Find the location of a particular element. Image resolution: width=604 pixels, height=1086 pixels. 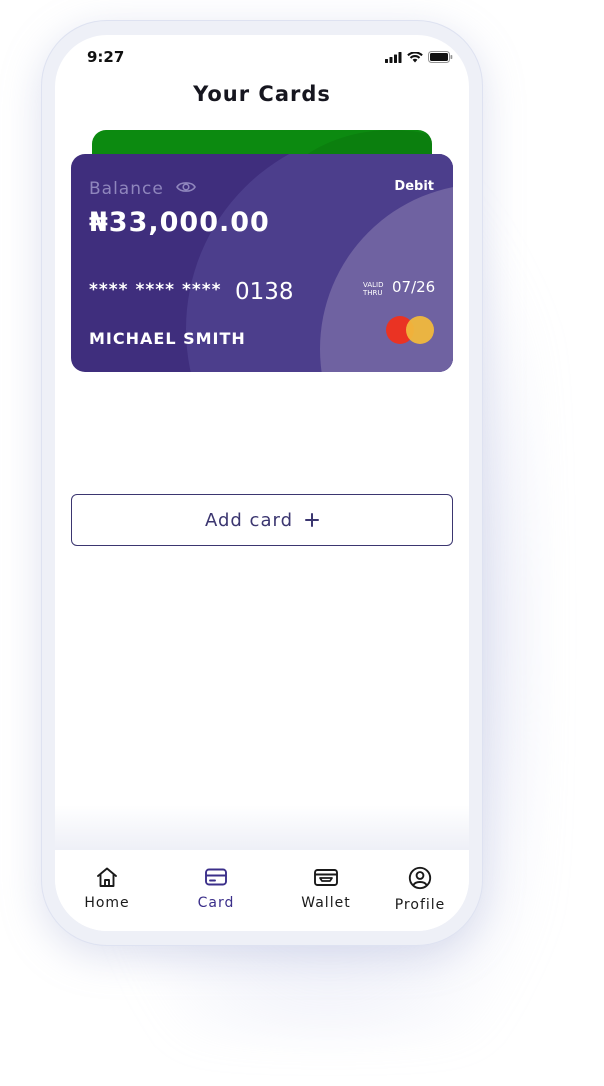

nav-label-wallet: Wallet is located at coordinates (326, 903).